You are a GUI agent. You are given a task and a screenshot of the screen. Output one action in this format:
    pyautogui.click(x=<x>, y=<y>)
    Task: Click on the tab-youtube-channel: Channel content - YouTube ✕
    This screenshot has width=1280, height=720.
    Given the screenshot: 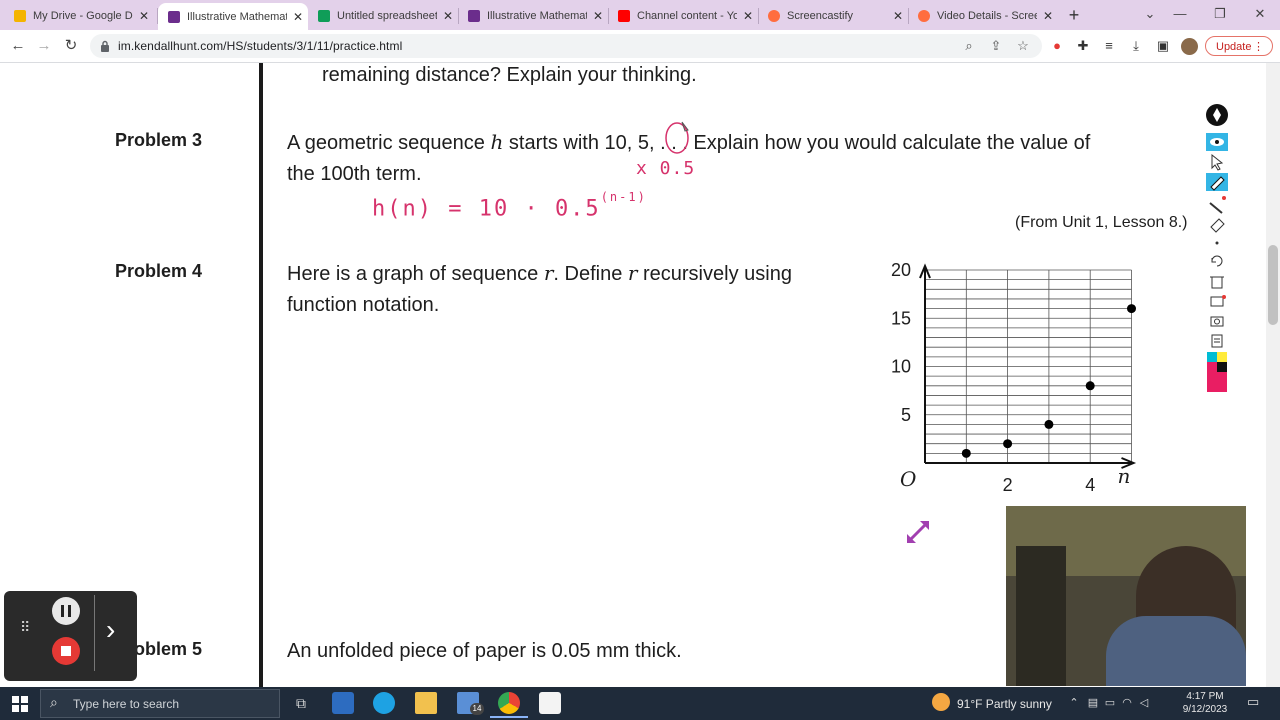 What is the action you would take?
    pyautogui.click(x=683, y=16)
    